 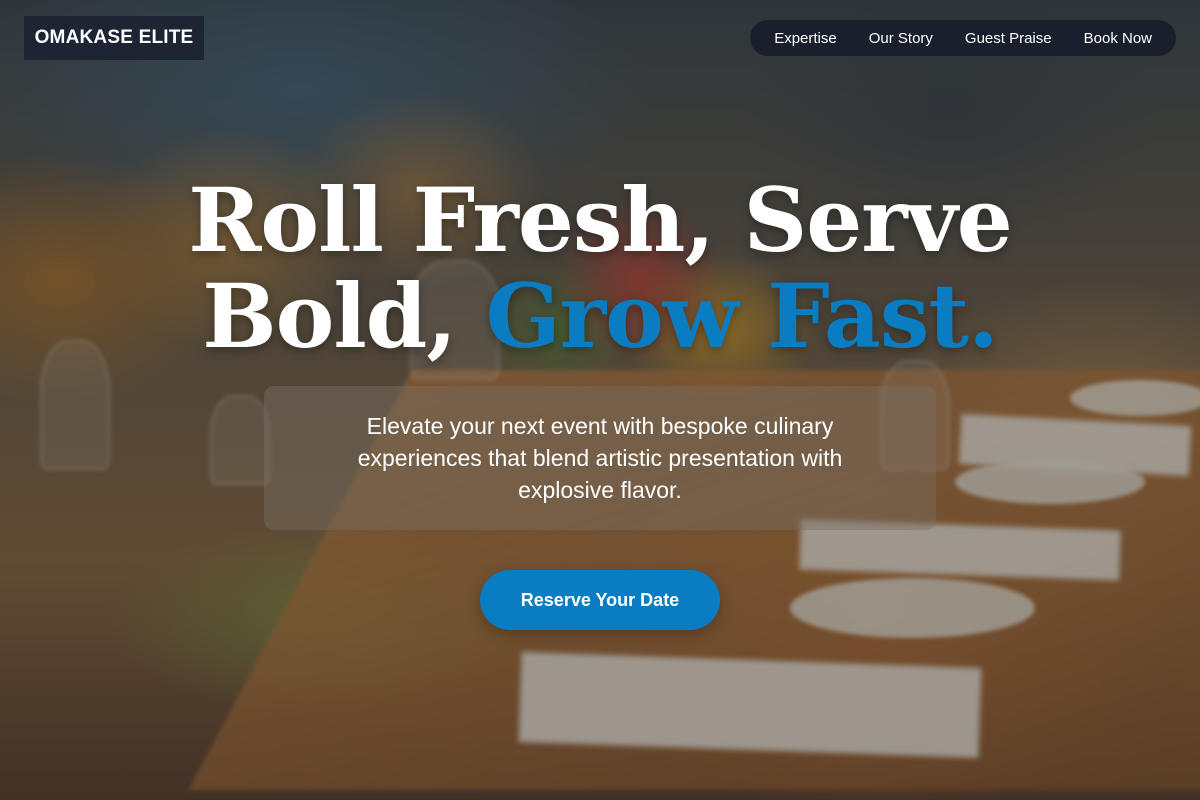 What do you see at coordinates (742, 316) in the screenshot?
I see `headline-accent: Grow Fast.` at bounding box center [742, 316].